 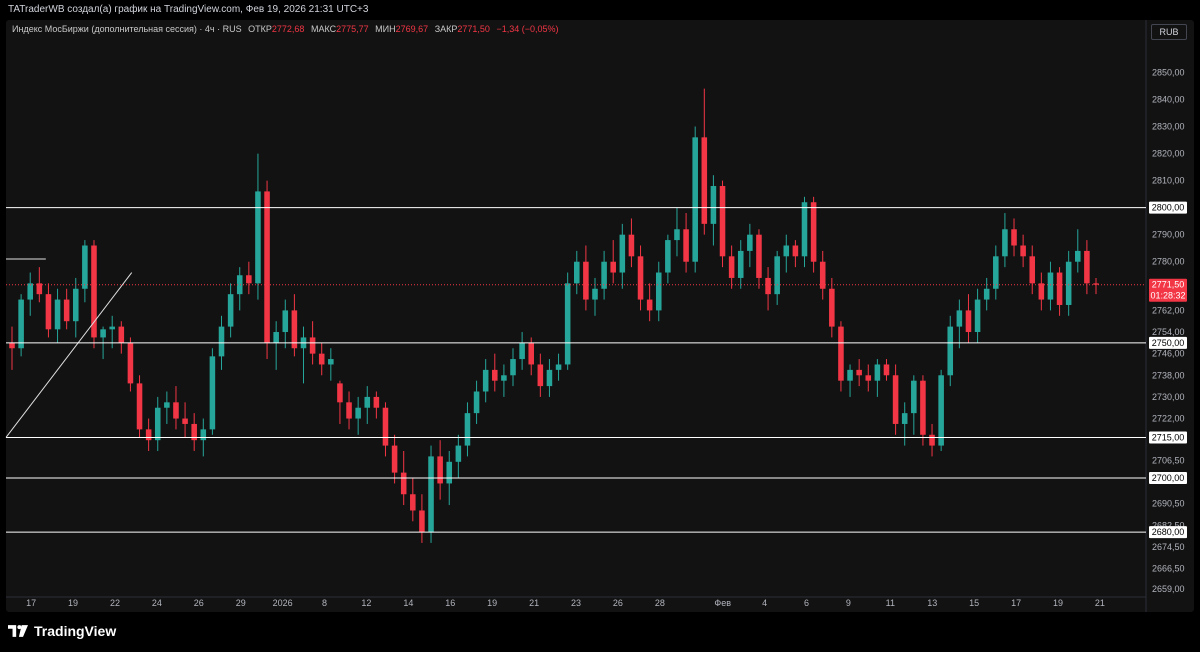 What do you see at coordinates (1168, 547) in the screenshot?
I see `y-tick-label: 2674,50` at bounding box center [1168, 547].